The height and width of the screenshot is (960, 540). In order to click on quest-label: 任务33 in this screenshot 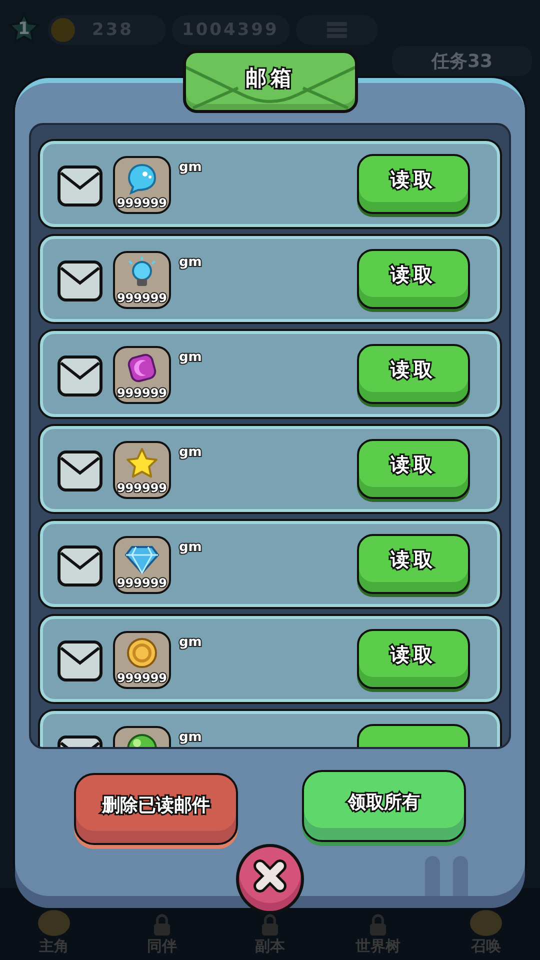, I will do `click(462, 61)`.